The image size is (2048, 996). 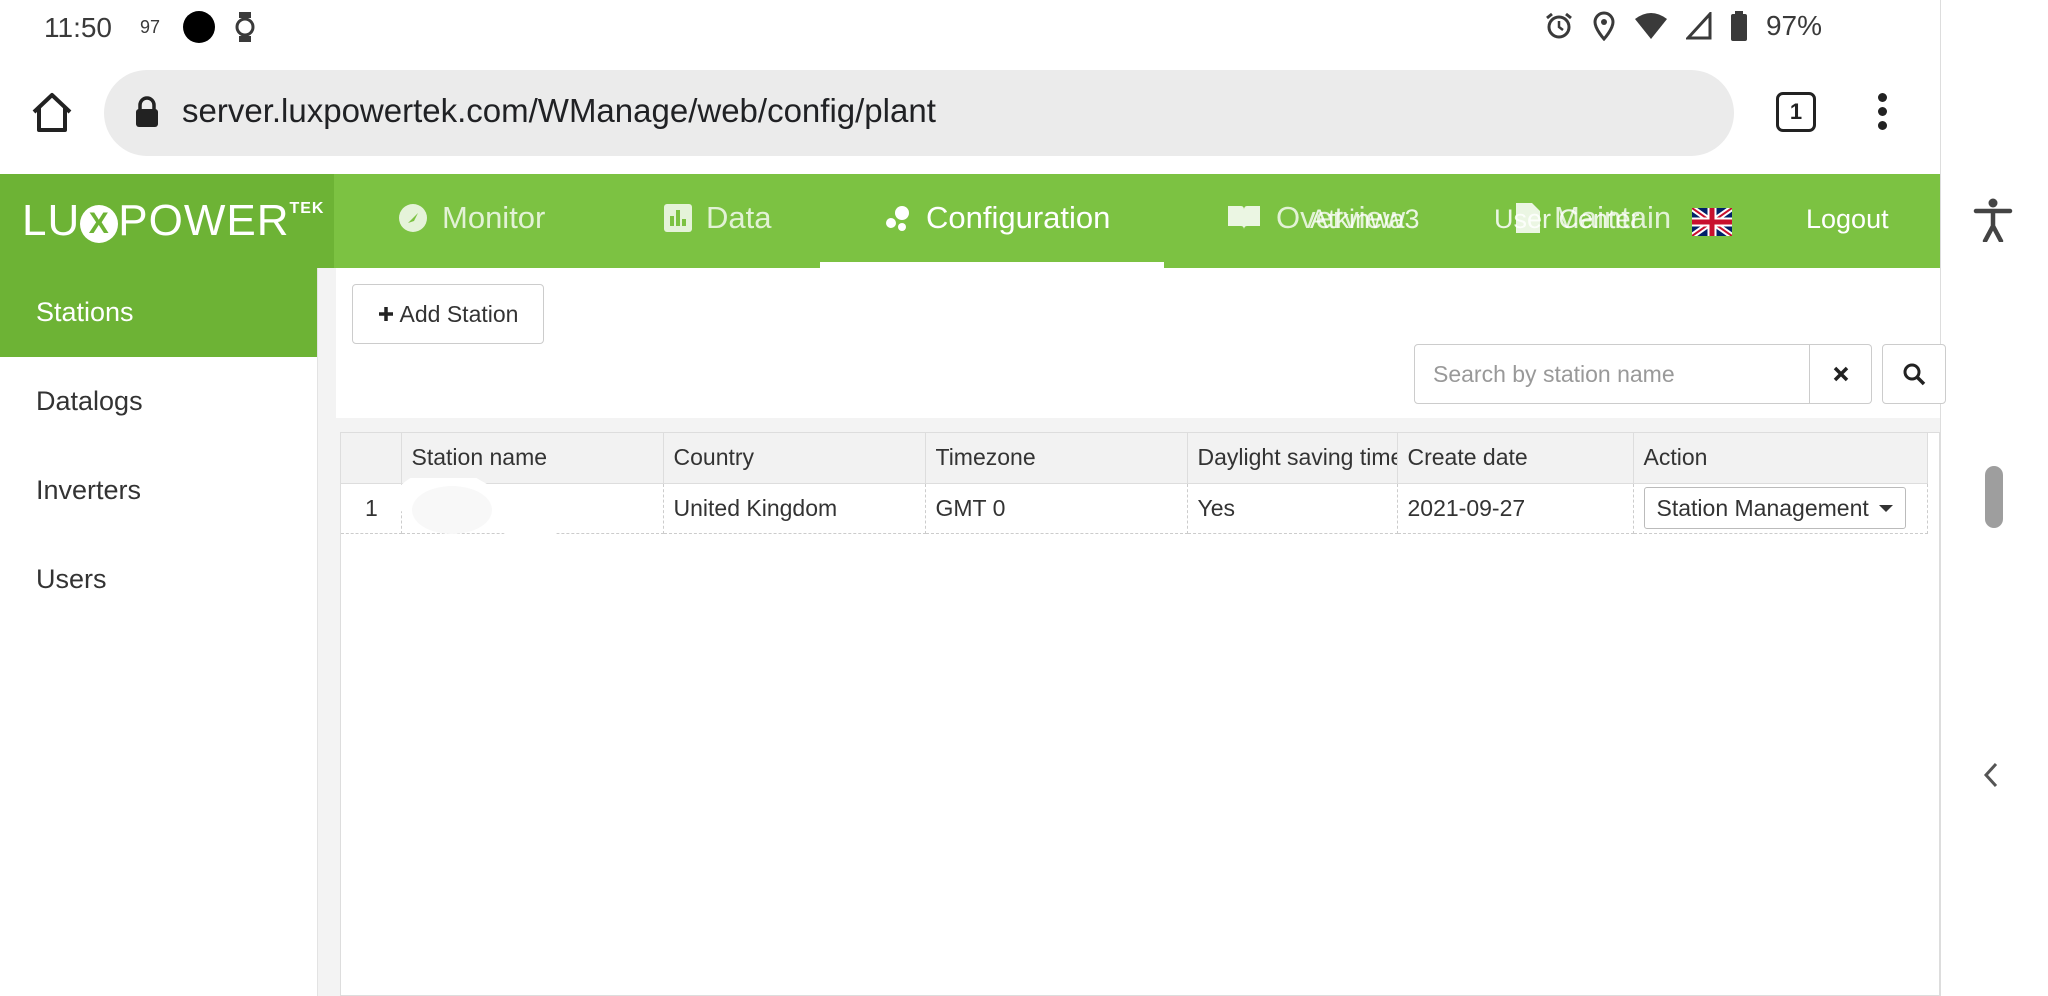 I want to click on notification-count: 97, so click(x=150, y=27).